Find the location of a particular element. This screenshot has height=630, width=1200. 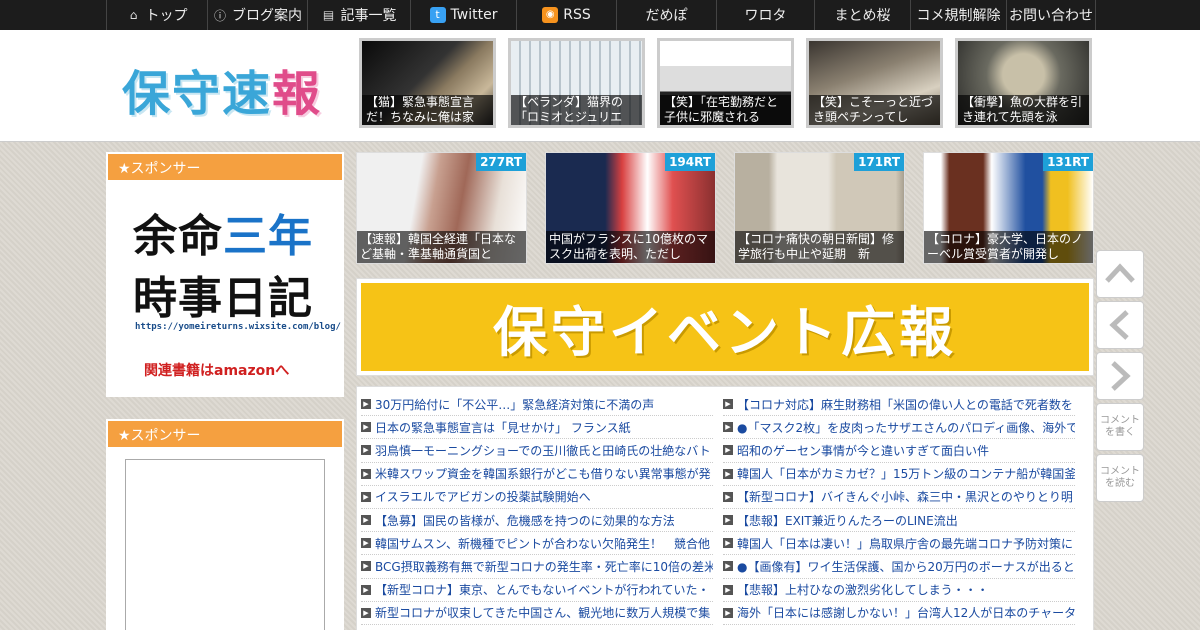

article-link: ▶ 【急募】国民の皆様が、危機感を持つのに効果的な方法 is located at coordinates (537, 521).